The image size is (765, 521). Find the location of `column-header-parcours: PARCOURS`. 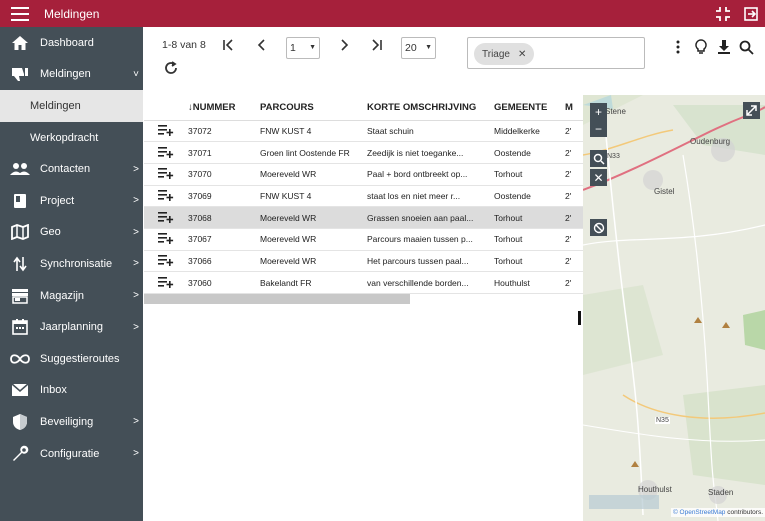

column-header-parcours: PARCOURS is located at coordinates (313, 108).